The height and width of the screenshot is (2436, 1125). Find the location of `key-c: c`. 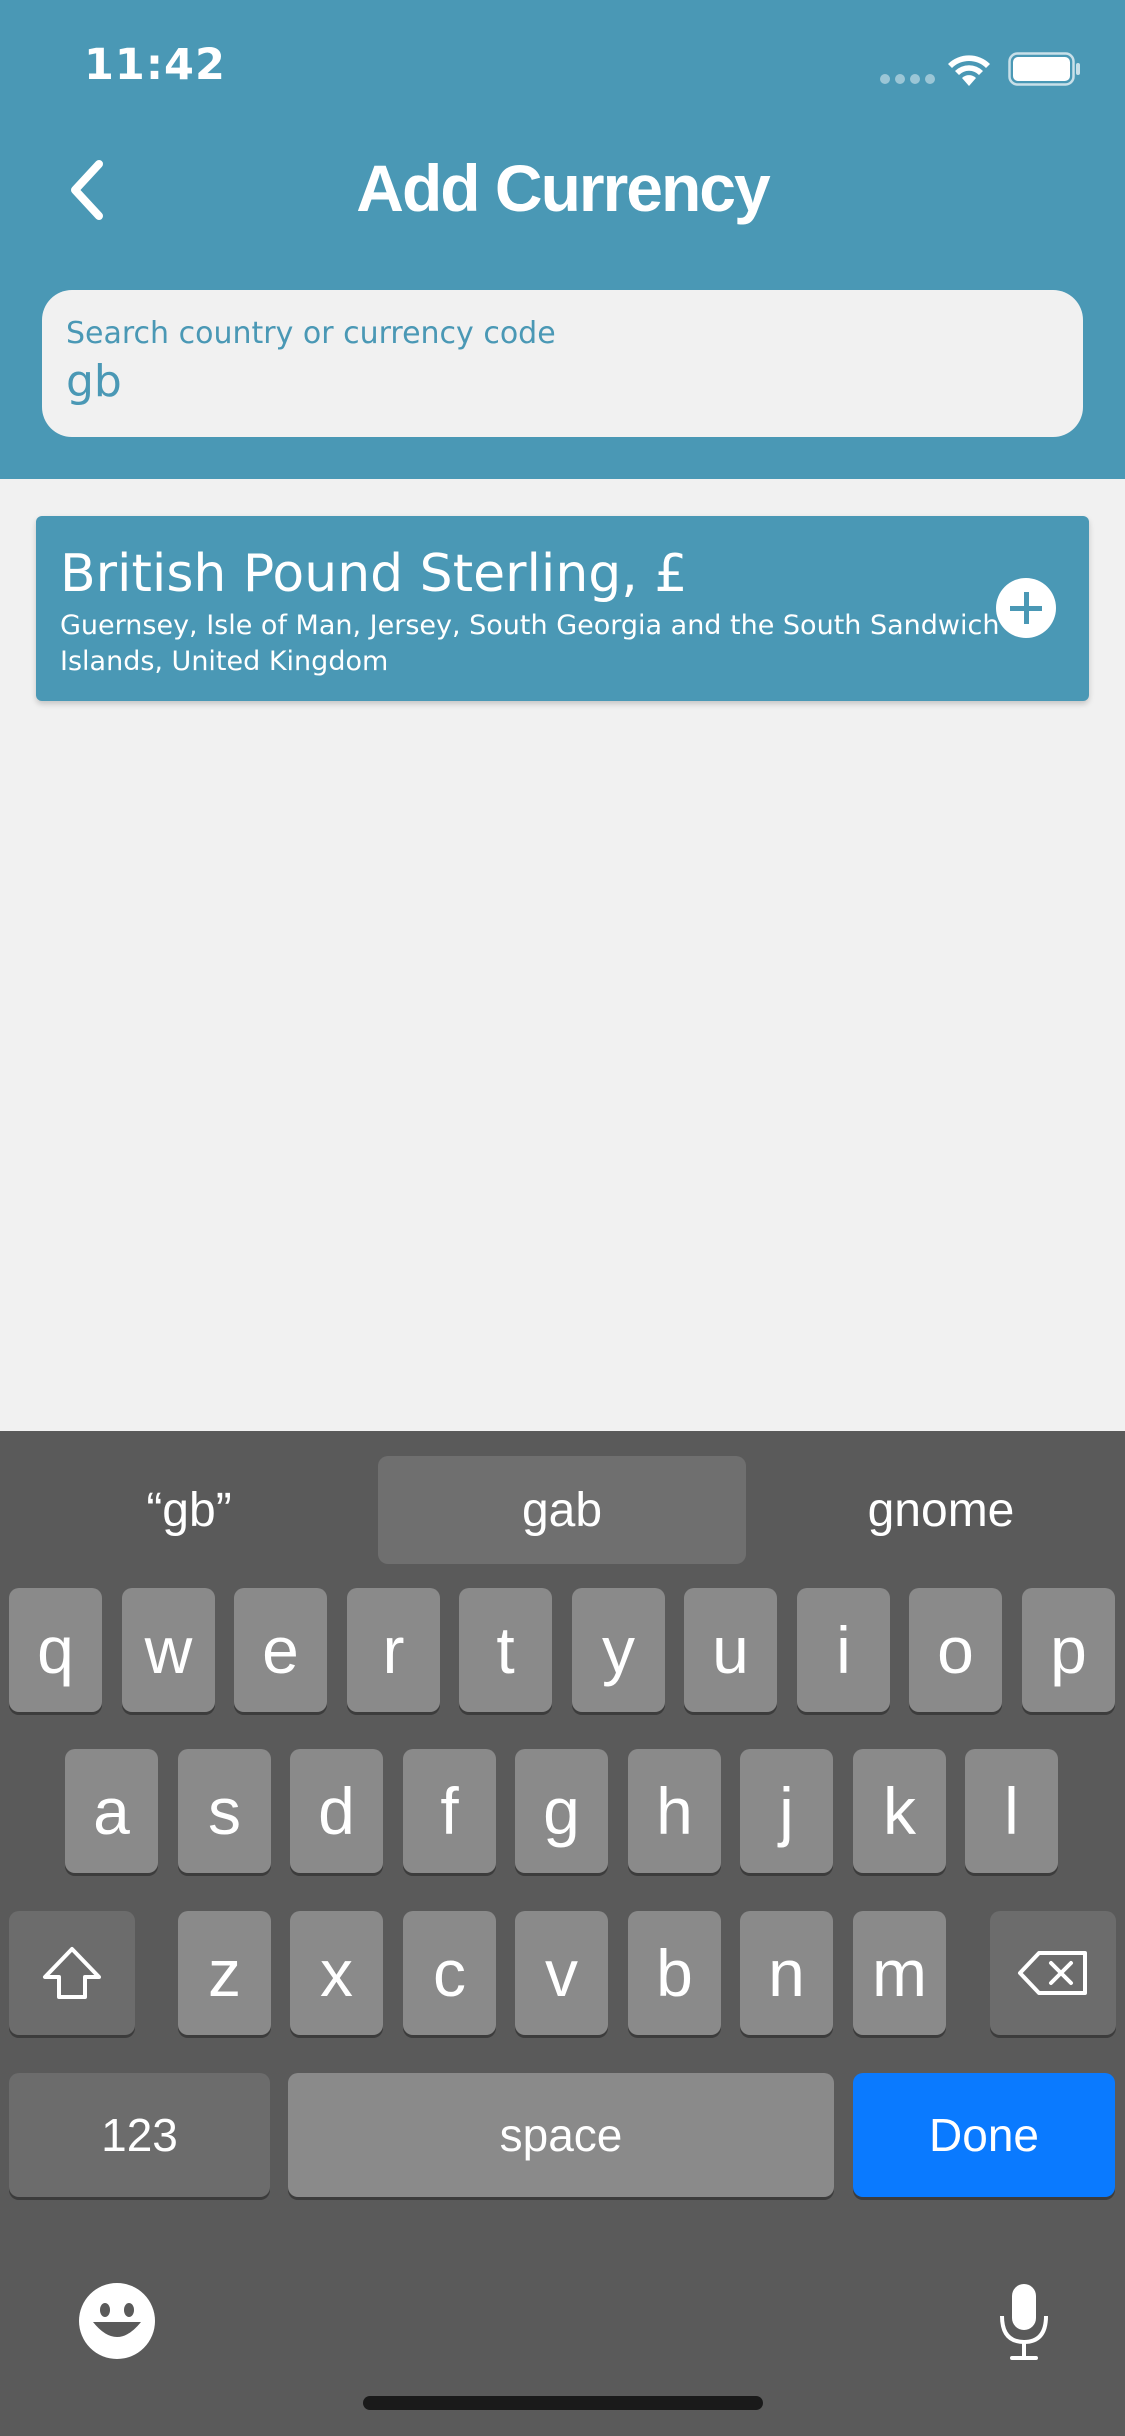

key-c: c is located at coordinates (449, 1973).